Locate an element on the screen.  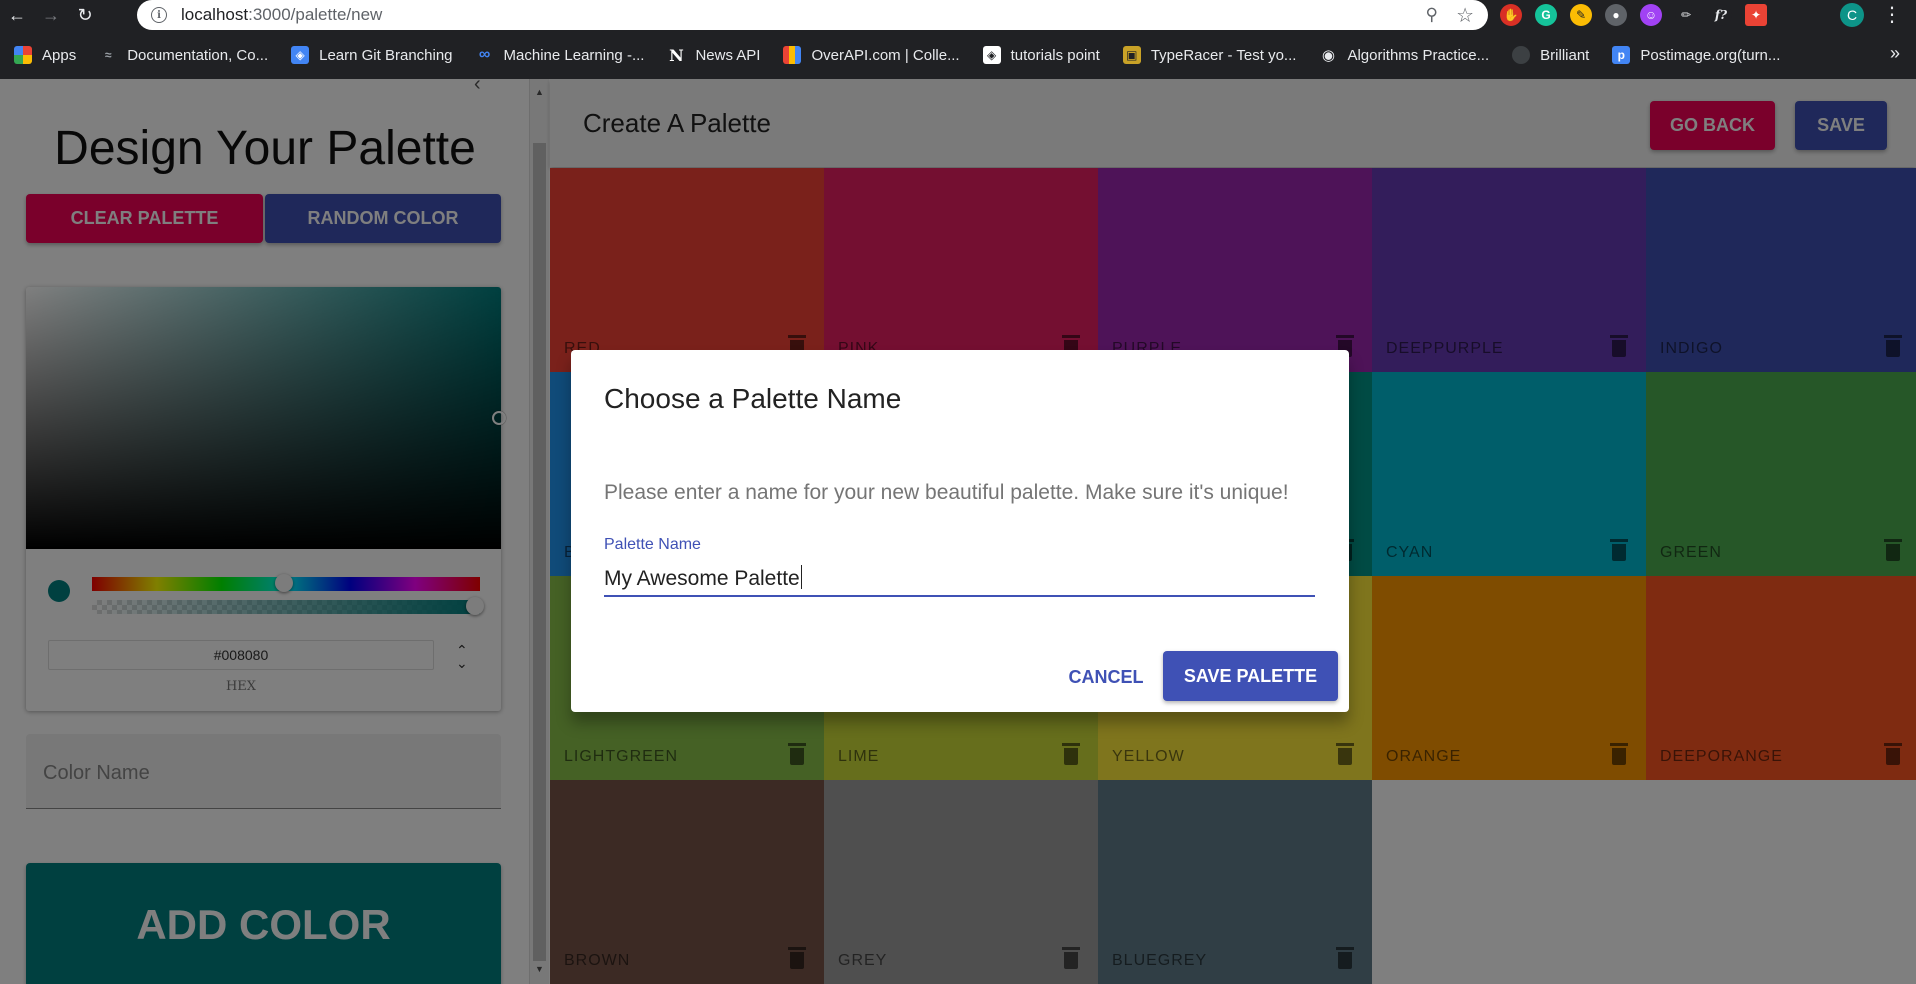
bookmark-brilliant: Brilliant is located at coordinates (1550, 55).